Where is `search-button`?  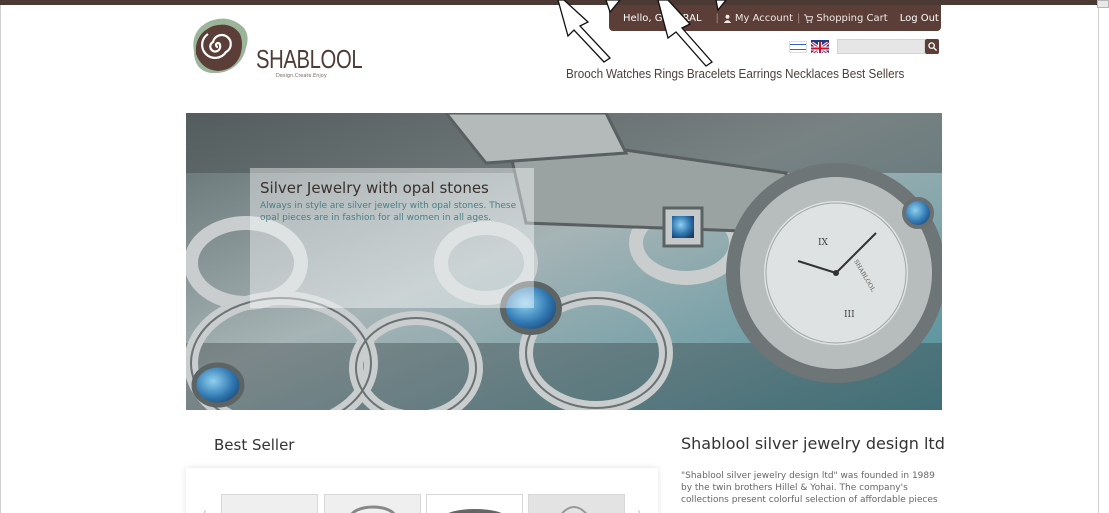
search-button is located at coordinates (932, 46).